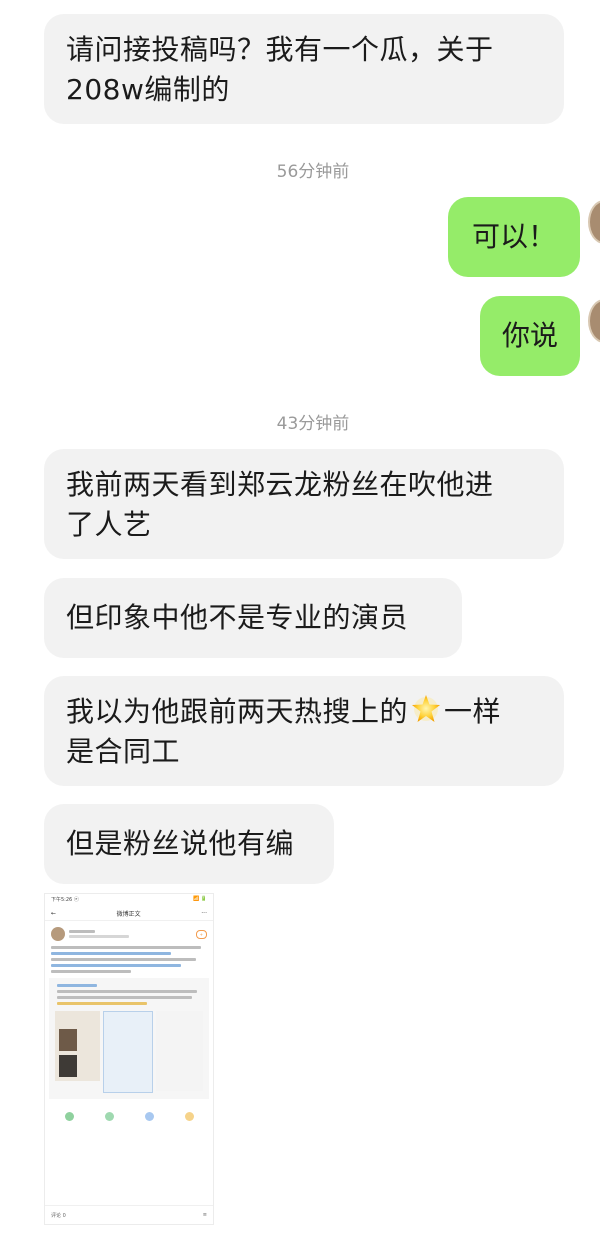 The height and width of the screenshot is (1243, 600). I want to click on thumbnail-nav: ← 微博正文 ···, so click(129, 913).